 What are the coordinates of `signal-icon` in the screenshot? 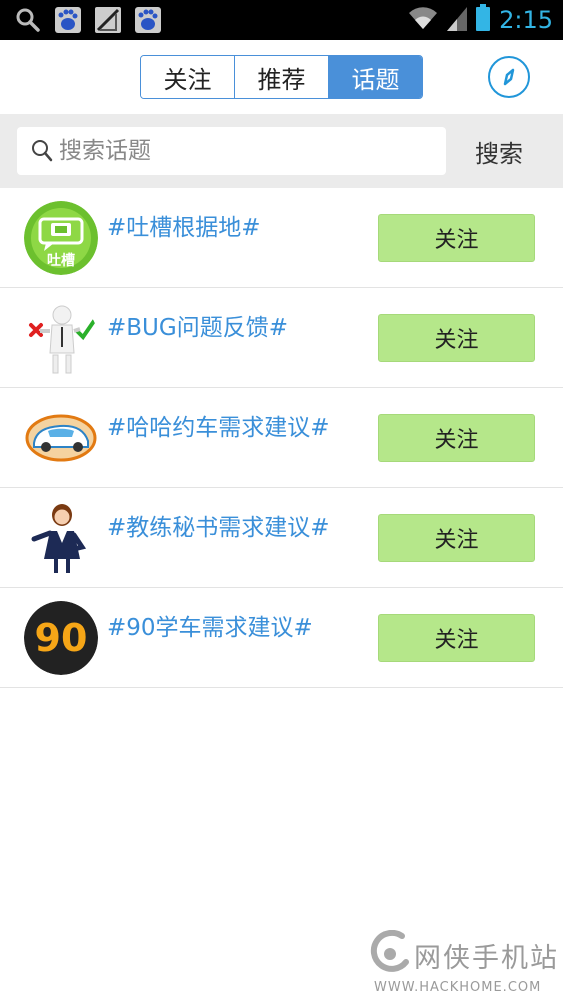 It's located at (457, 20).